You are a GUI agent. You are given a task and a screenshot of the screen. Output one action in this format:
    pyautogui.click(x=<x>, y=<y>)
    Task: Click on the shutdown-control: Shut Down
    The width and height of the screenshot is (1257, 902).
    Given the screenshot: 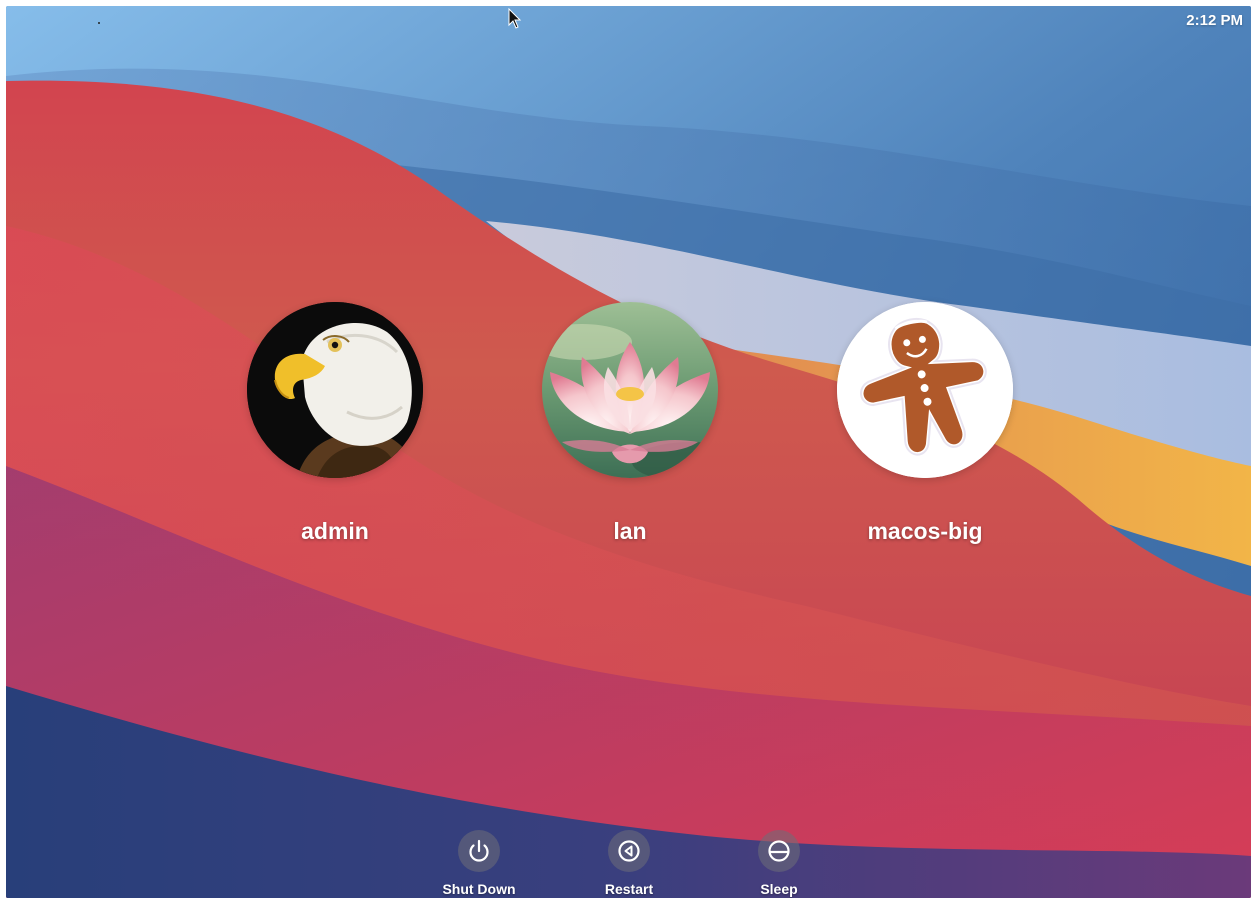 What is the action you would take?
    pyautogui.click(x=479, y=863)
    